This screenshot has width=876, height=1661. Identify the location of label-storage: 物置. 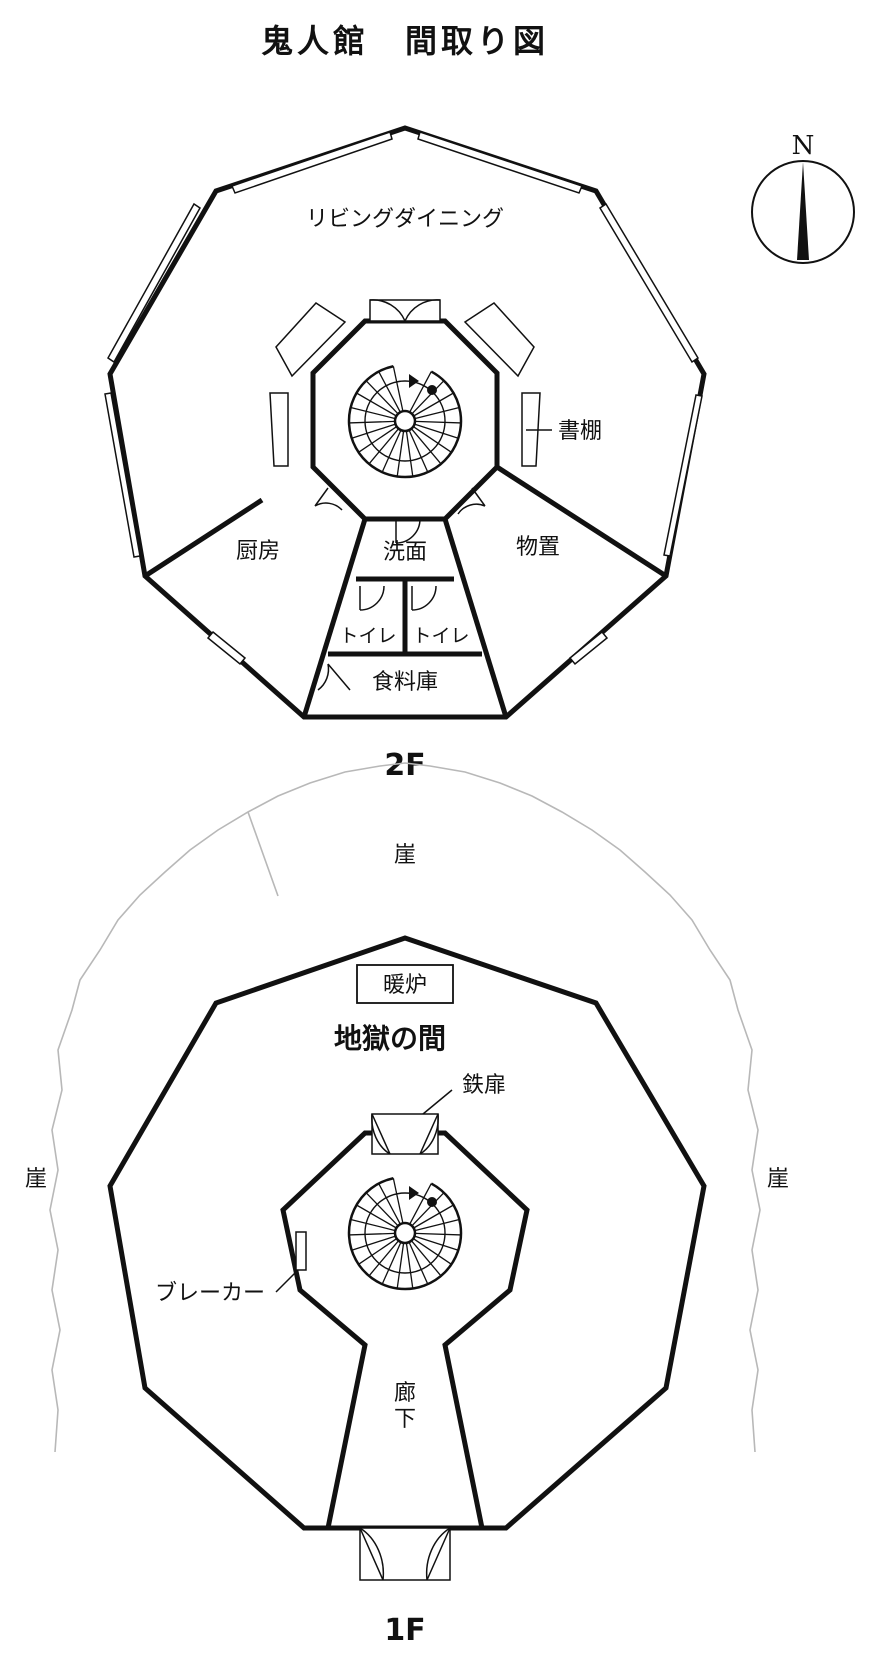
(538, 547).